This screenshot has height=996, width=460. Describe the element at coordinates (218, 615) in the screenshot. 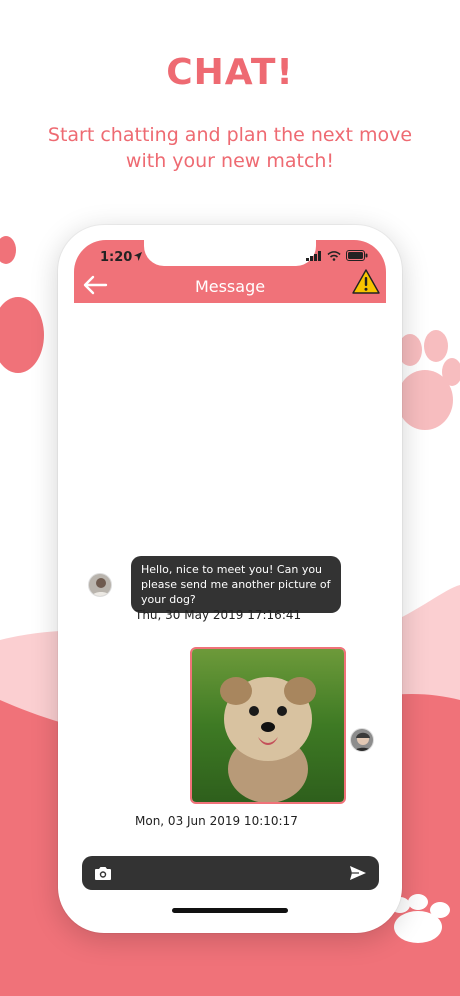

I see `message-timestamp: Thu, 30 May 2019 17:16:41` at that location.